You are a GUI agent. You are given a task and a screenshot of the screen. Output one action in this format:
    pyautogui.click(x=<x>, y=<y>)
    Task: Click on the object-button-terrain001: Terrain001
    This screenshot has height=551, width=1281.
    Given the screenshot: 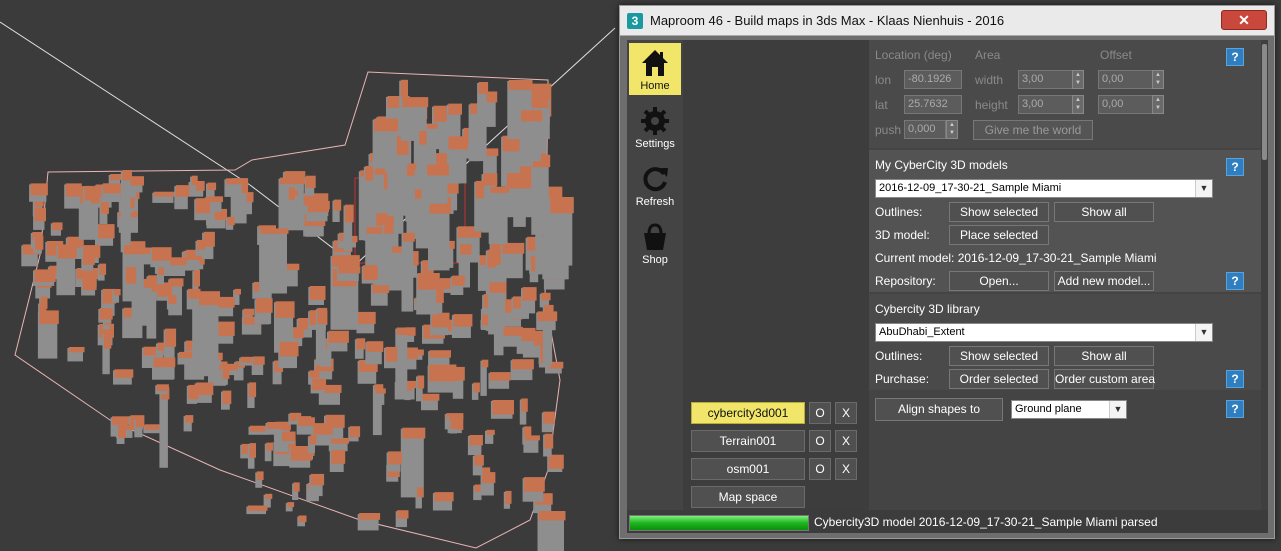 What is the action you would take?
    pyautogui.click(x=748, y=441)
    